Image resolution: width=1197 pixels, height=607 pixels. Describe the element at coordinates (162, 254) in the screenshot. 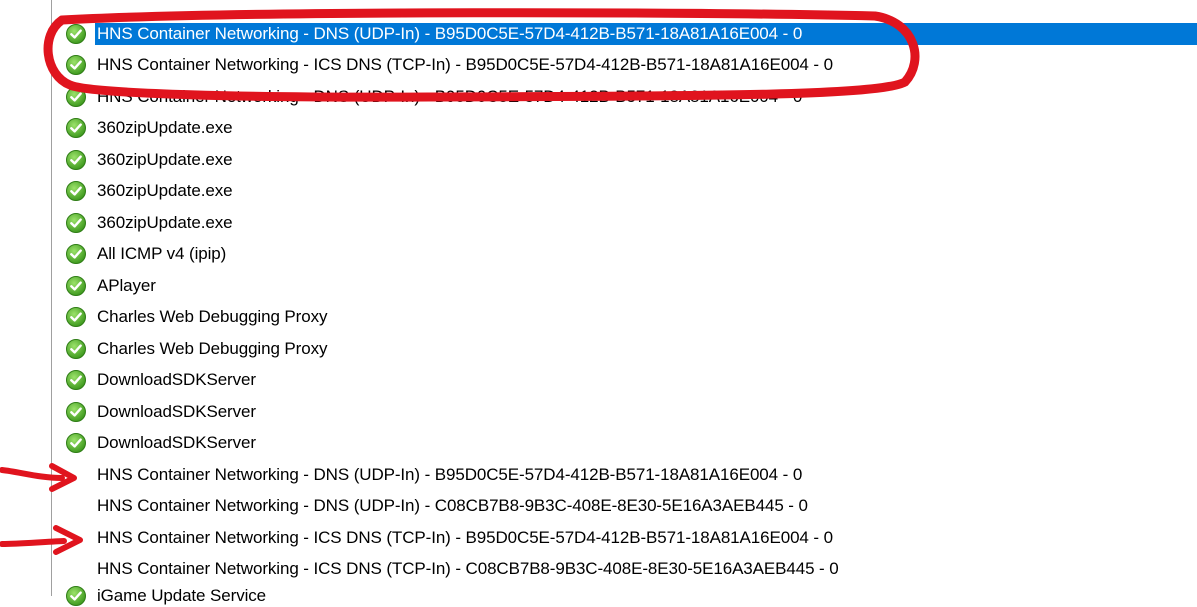

I see `list-item-label: All ICMP v4 (ipip)` at that location.